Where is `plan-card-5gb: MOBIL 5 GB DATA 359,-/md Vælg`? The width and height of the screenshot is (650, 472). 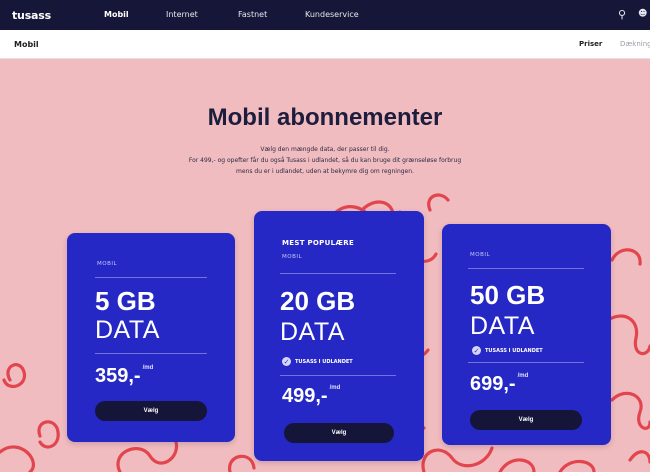
plan-card-5gb: MOBIL 5 GB DATA 359,-/md Vælg is located at coordinates (151, 337).